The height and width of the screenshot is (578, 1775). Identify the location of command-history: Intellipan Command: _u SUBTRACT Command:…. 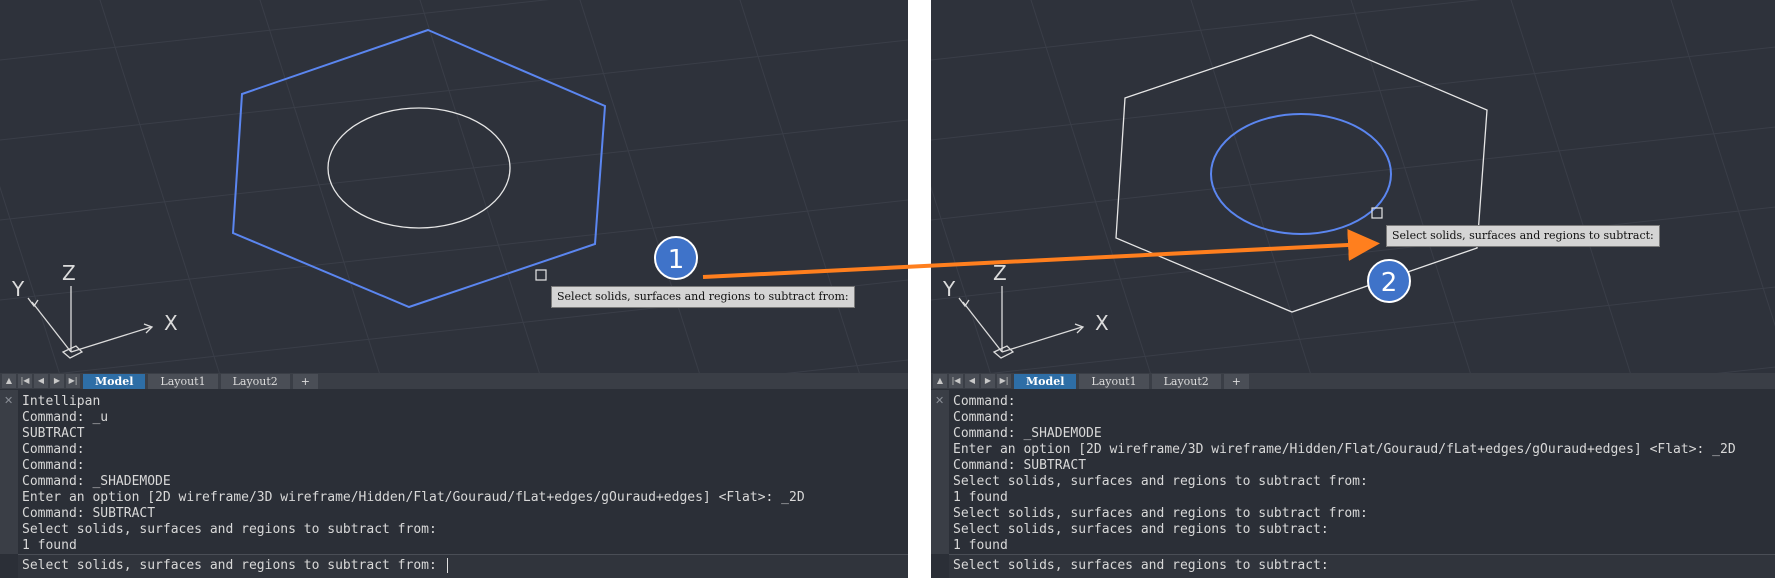
(413, 474).